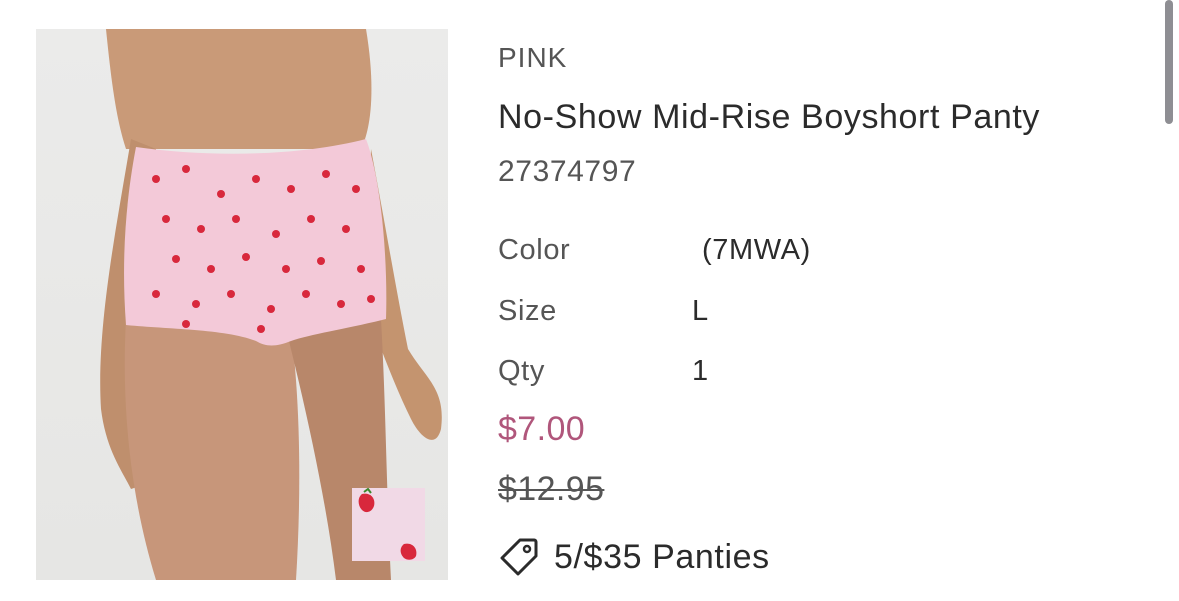  What do you see at coordinates (551, 489) in the screenshot?
I see `original-price: $12.95` at bounding box center [551, 489].